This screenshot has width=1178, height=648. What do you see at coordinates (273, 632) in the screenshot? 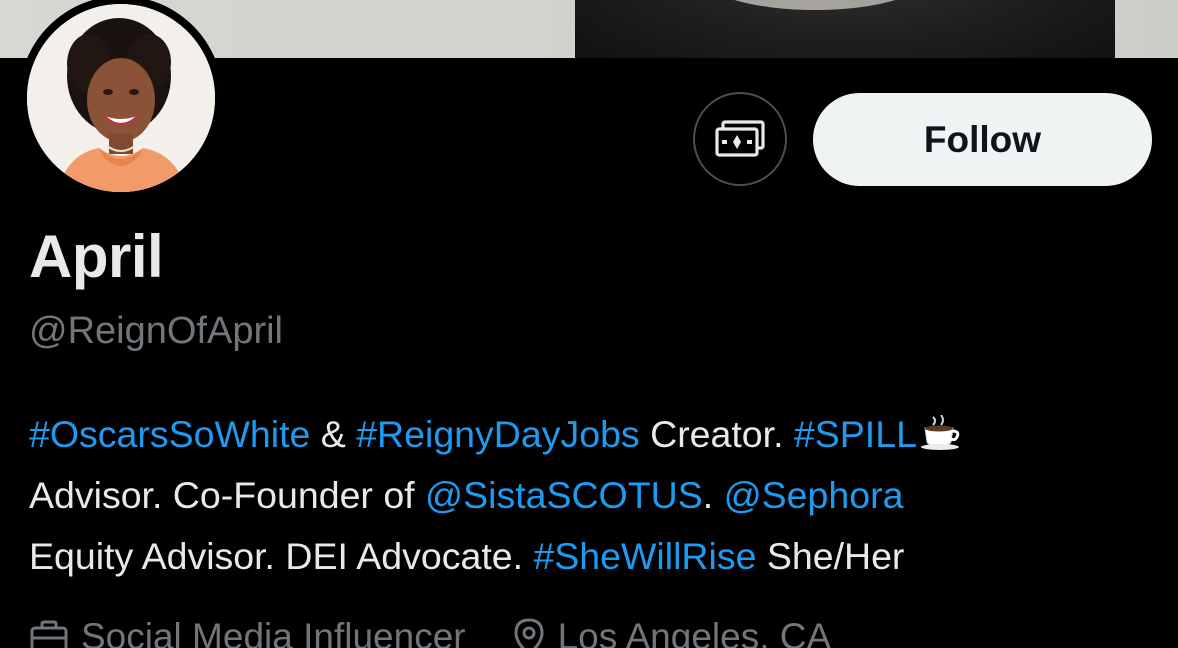
I see `profile-category-label: Social Media Influencer` at bounding box center [273, 632].